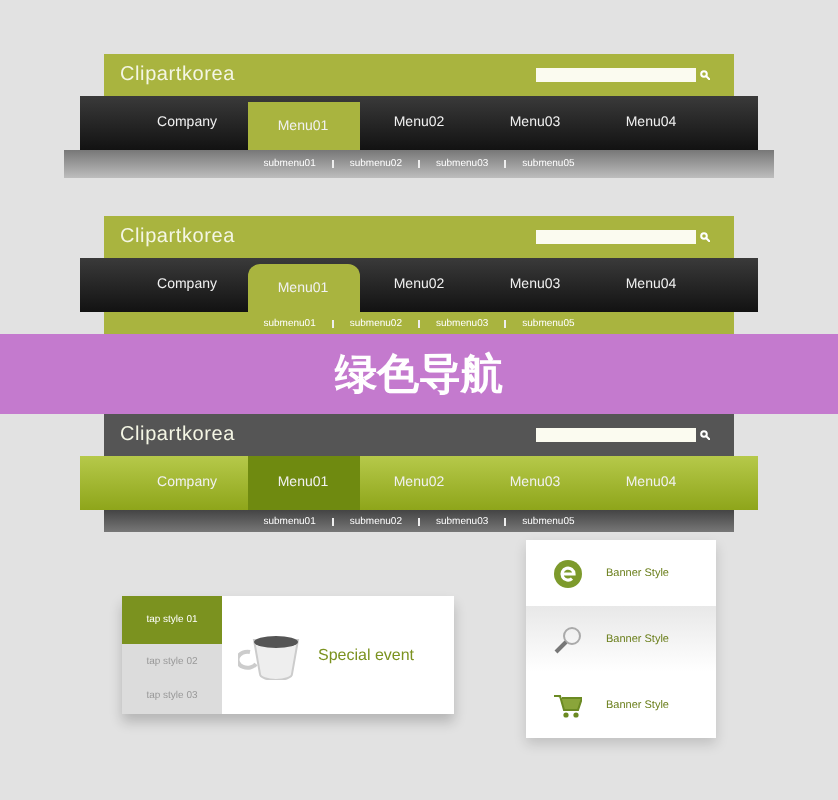 The image size is (838, 800). I want to click on e-logo-icon, so click(568, 573).